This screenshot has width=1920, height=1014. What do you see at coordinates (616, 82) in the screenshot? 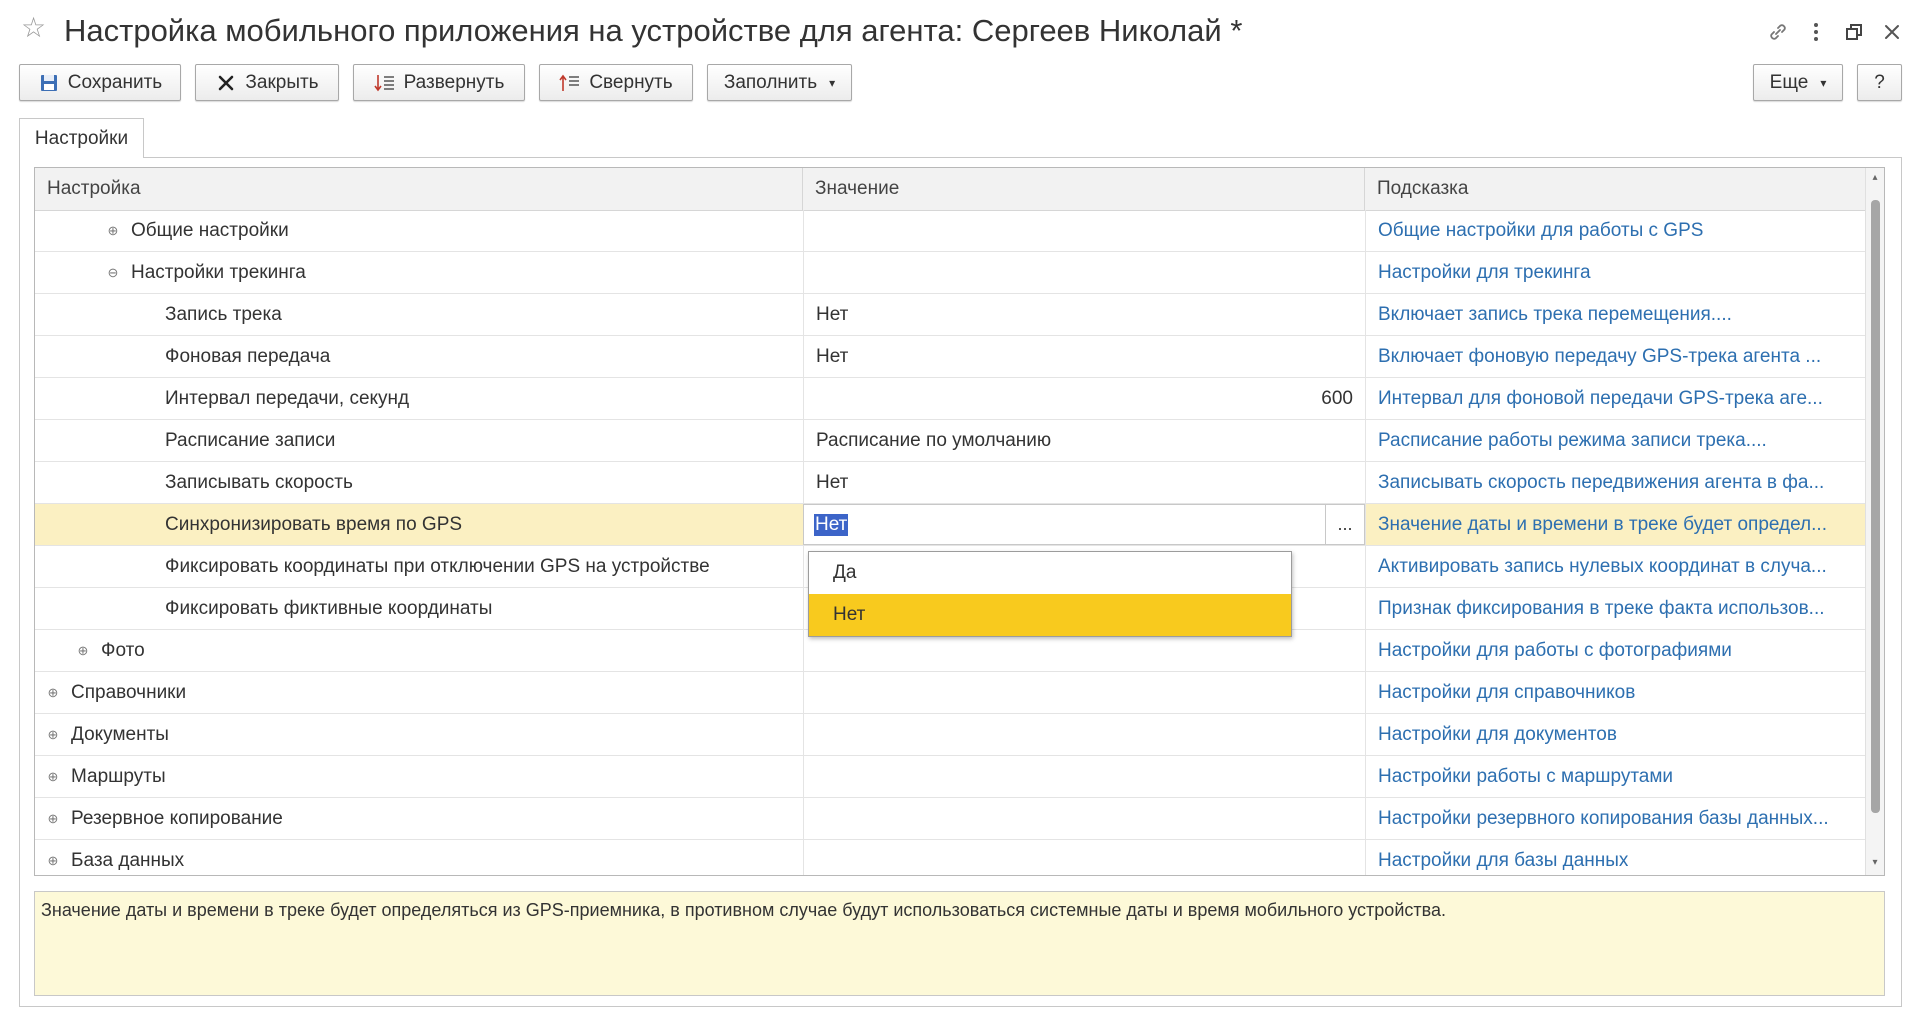
I see `collapse-button: Свернуть` at bounding box center [616, 82].